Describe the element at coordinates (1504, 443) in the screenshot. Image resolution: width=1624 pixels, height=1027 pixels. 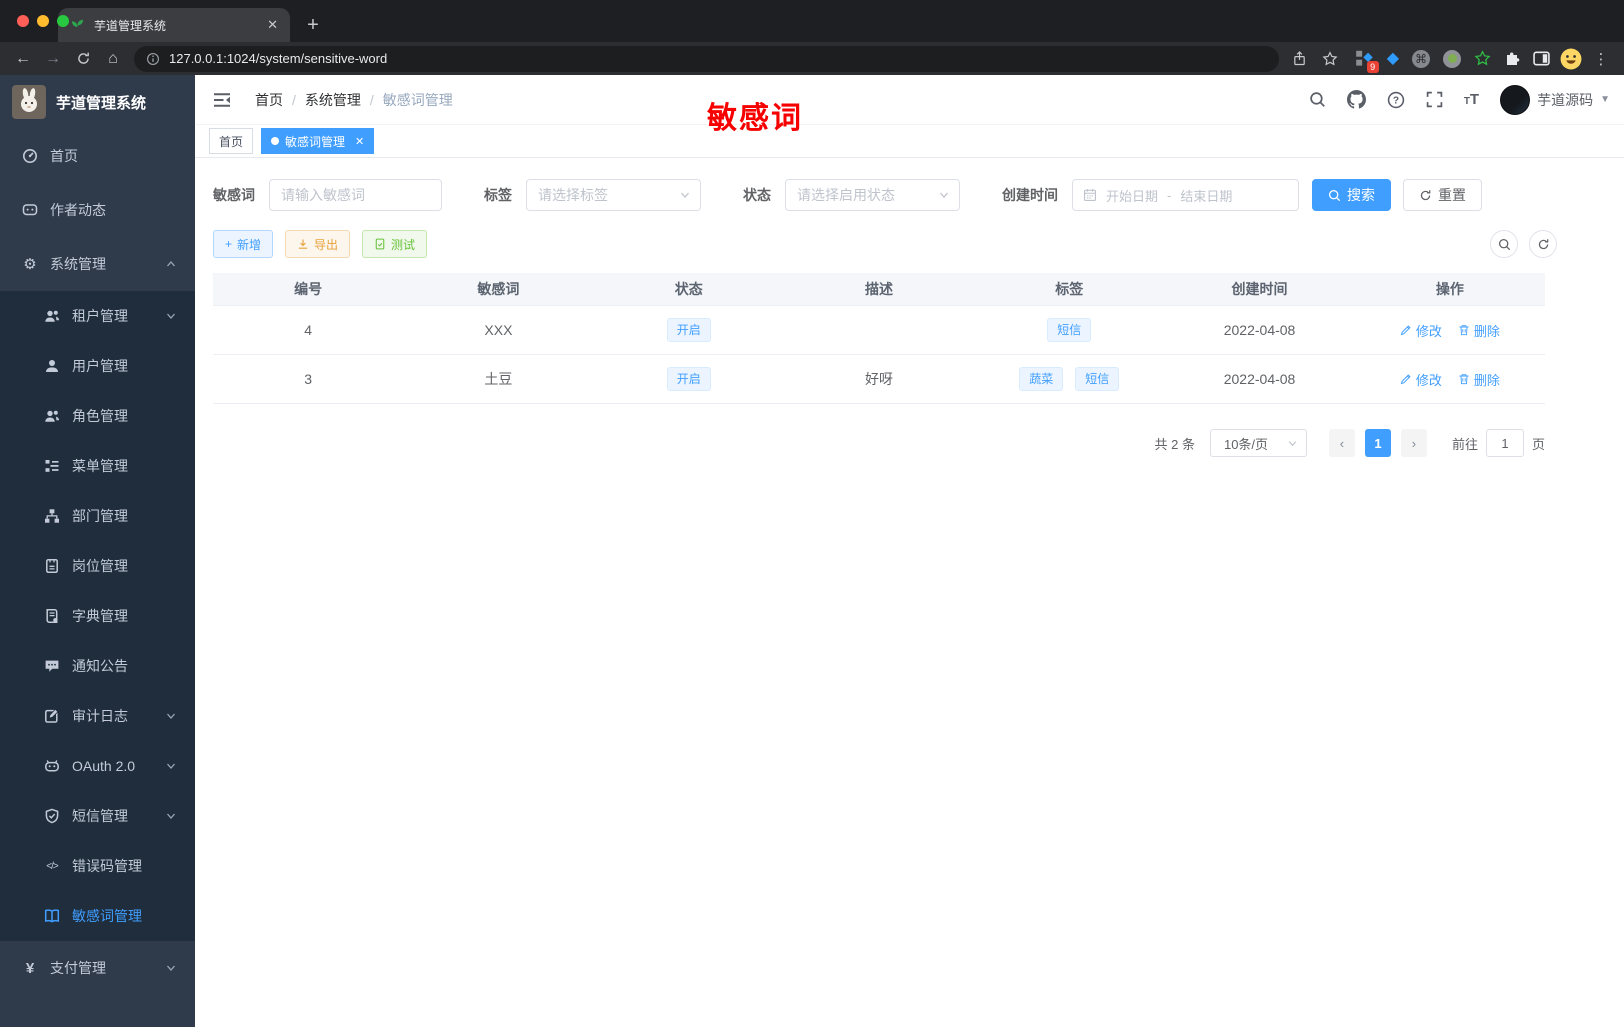
I see `goto-page-input` at that location.